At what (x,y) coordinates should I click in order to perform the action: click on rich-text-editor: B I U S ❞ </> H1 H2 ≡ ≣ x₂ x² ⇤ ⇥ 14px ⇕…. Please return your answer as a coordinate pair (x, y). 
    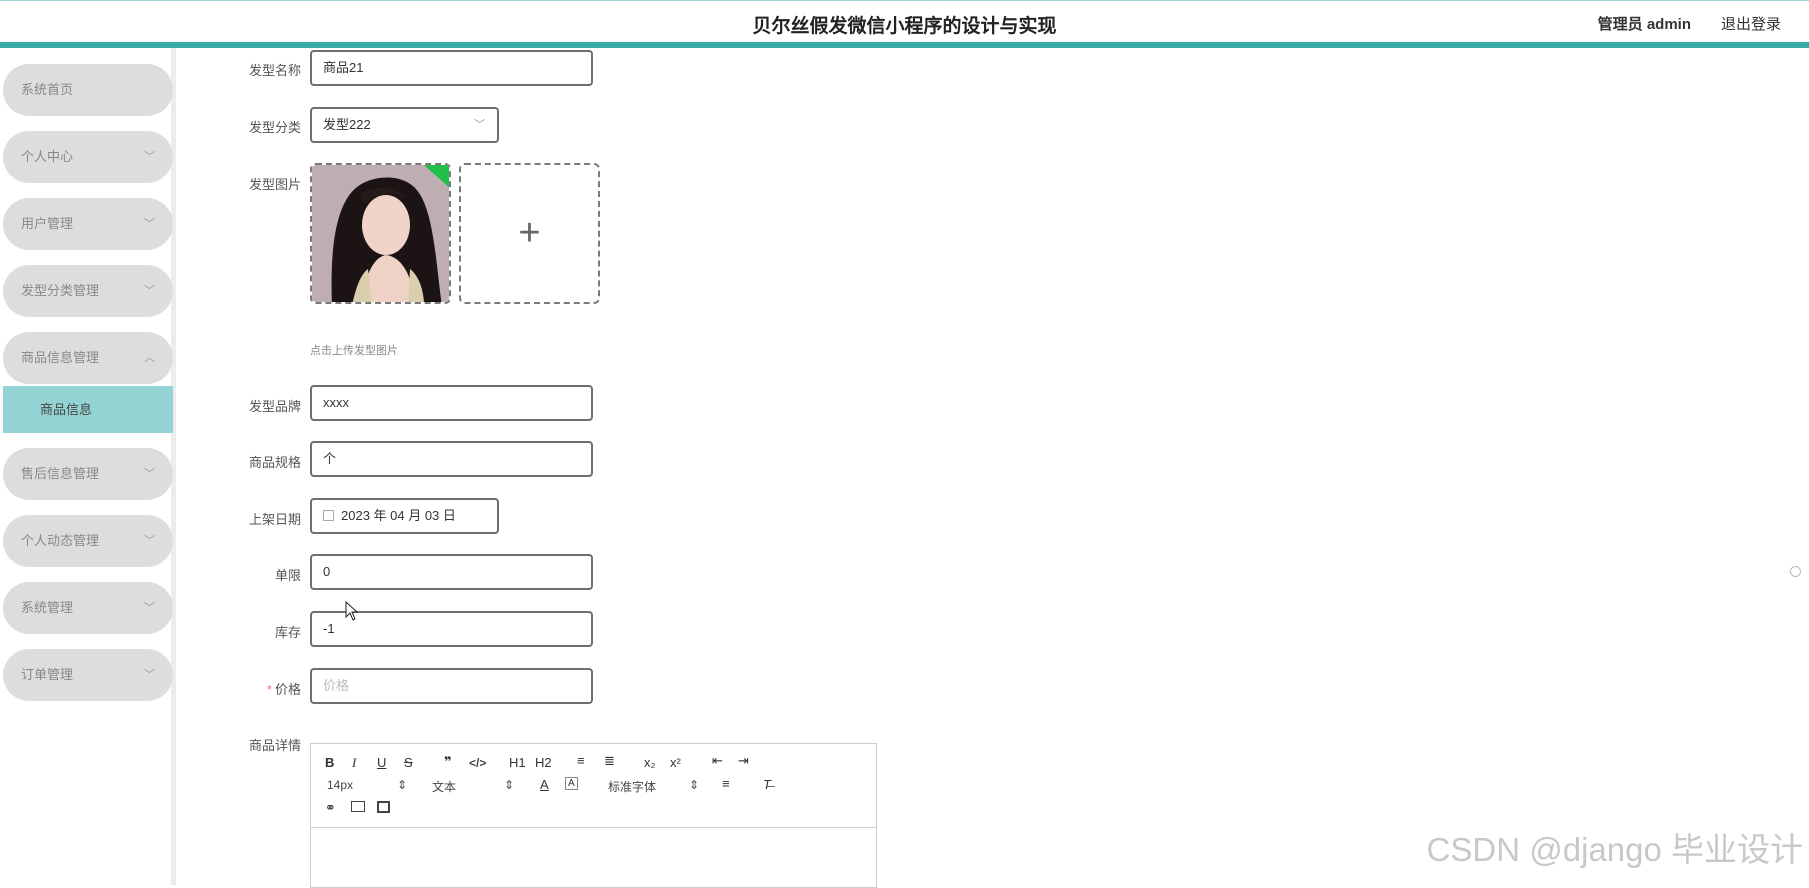
    Looking at the image, I should click on (593, 815).